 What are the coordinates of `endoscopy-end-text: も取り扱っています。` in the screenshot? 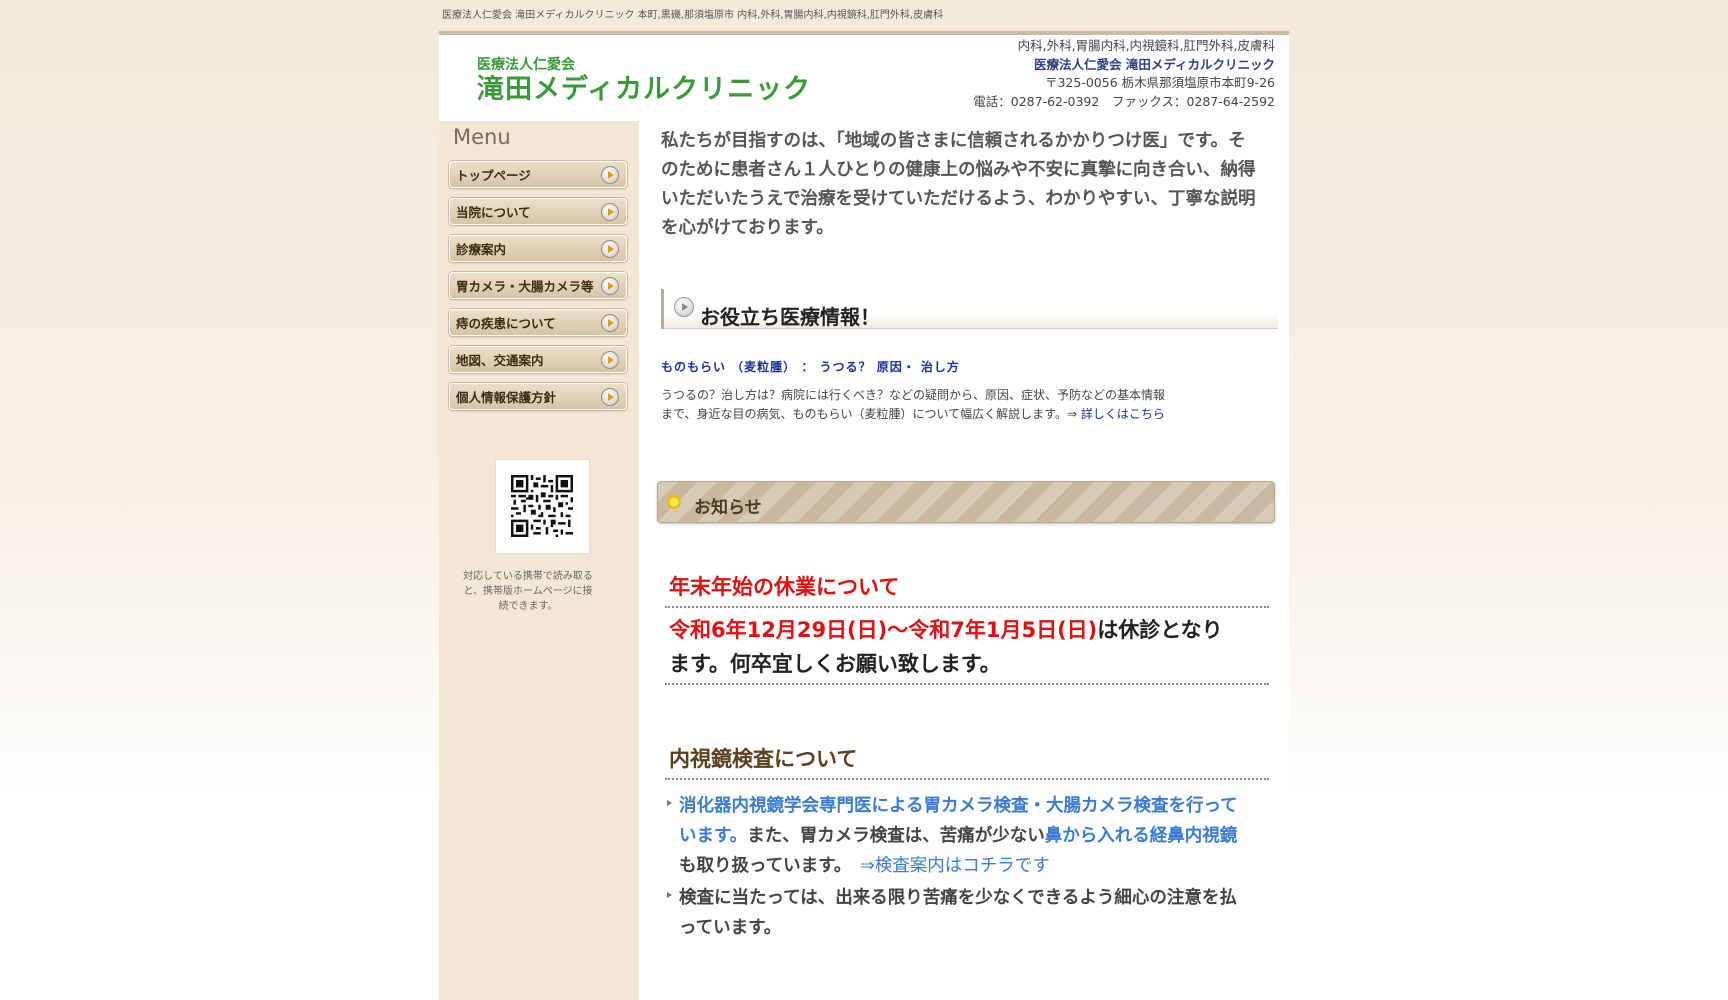 It's located at (770, 866).